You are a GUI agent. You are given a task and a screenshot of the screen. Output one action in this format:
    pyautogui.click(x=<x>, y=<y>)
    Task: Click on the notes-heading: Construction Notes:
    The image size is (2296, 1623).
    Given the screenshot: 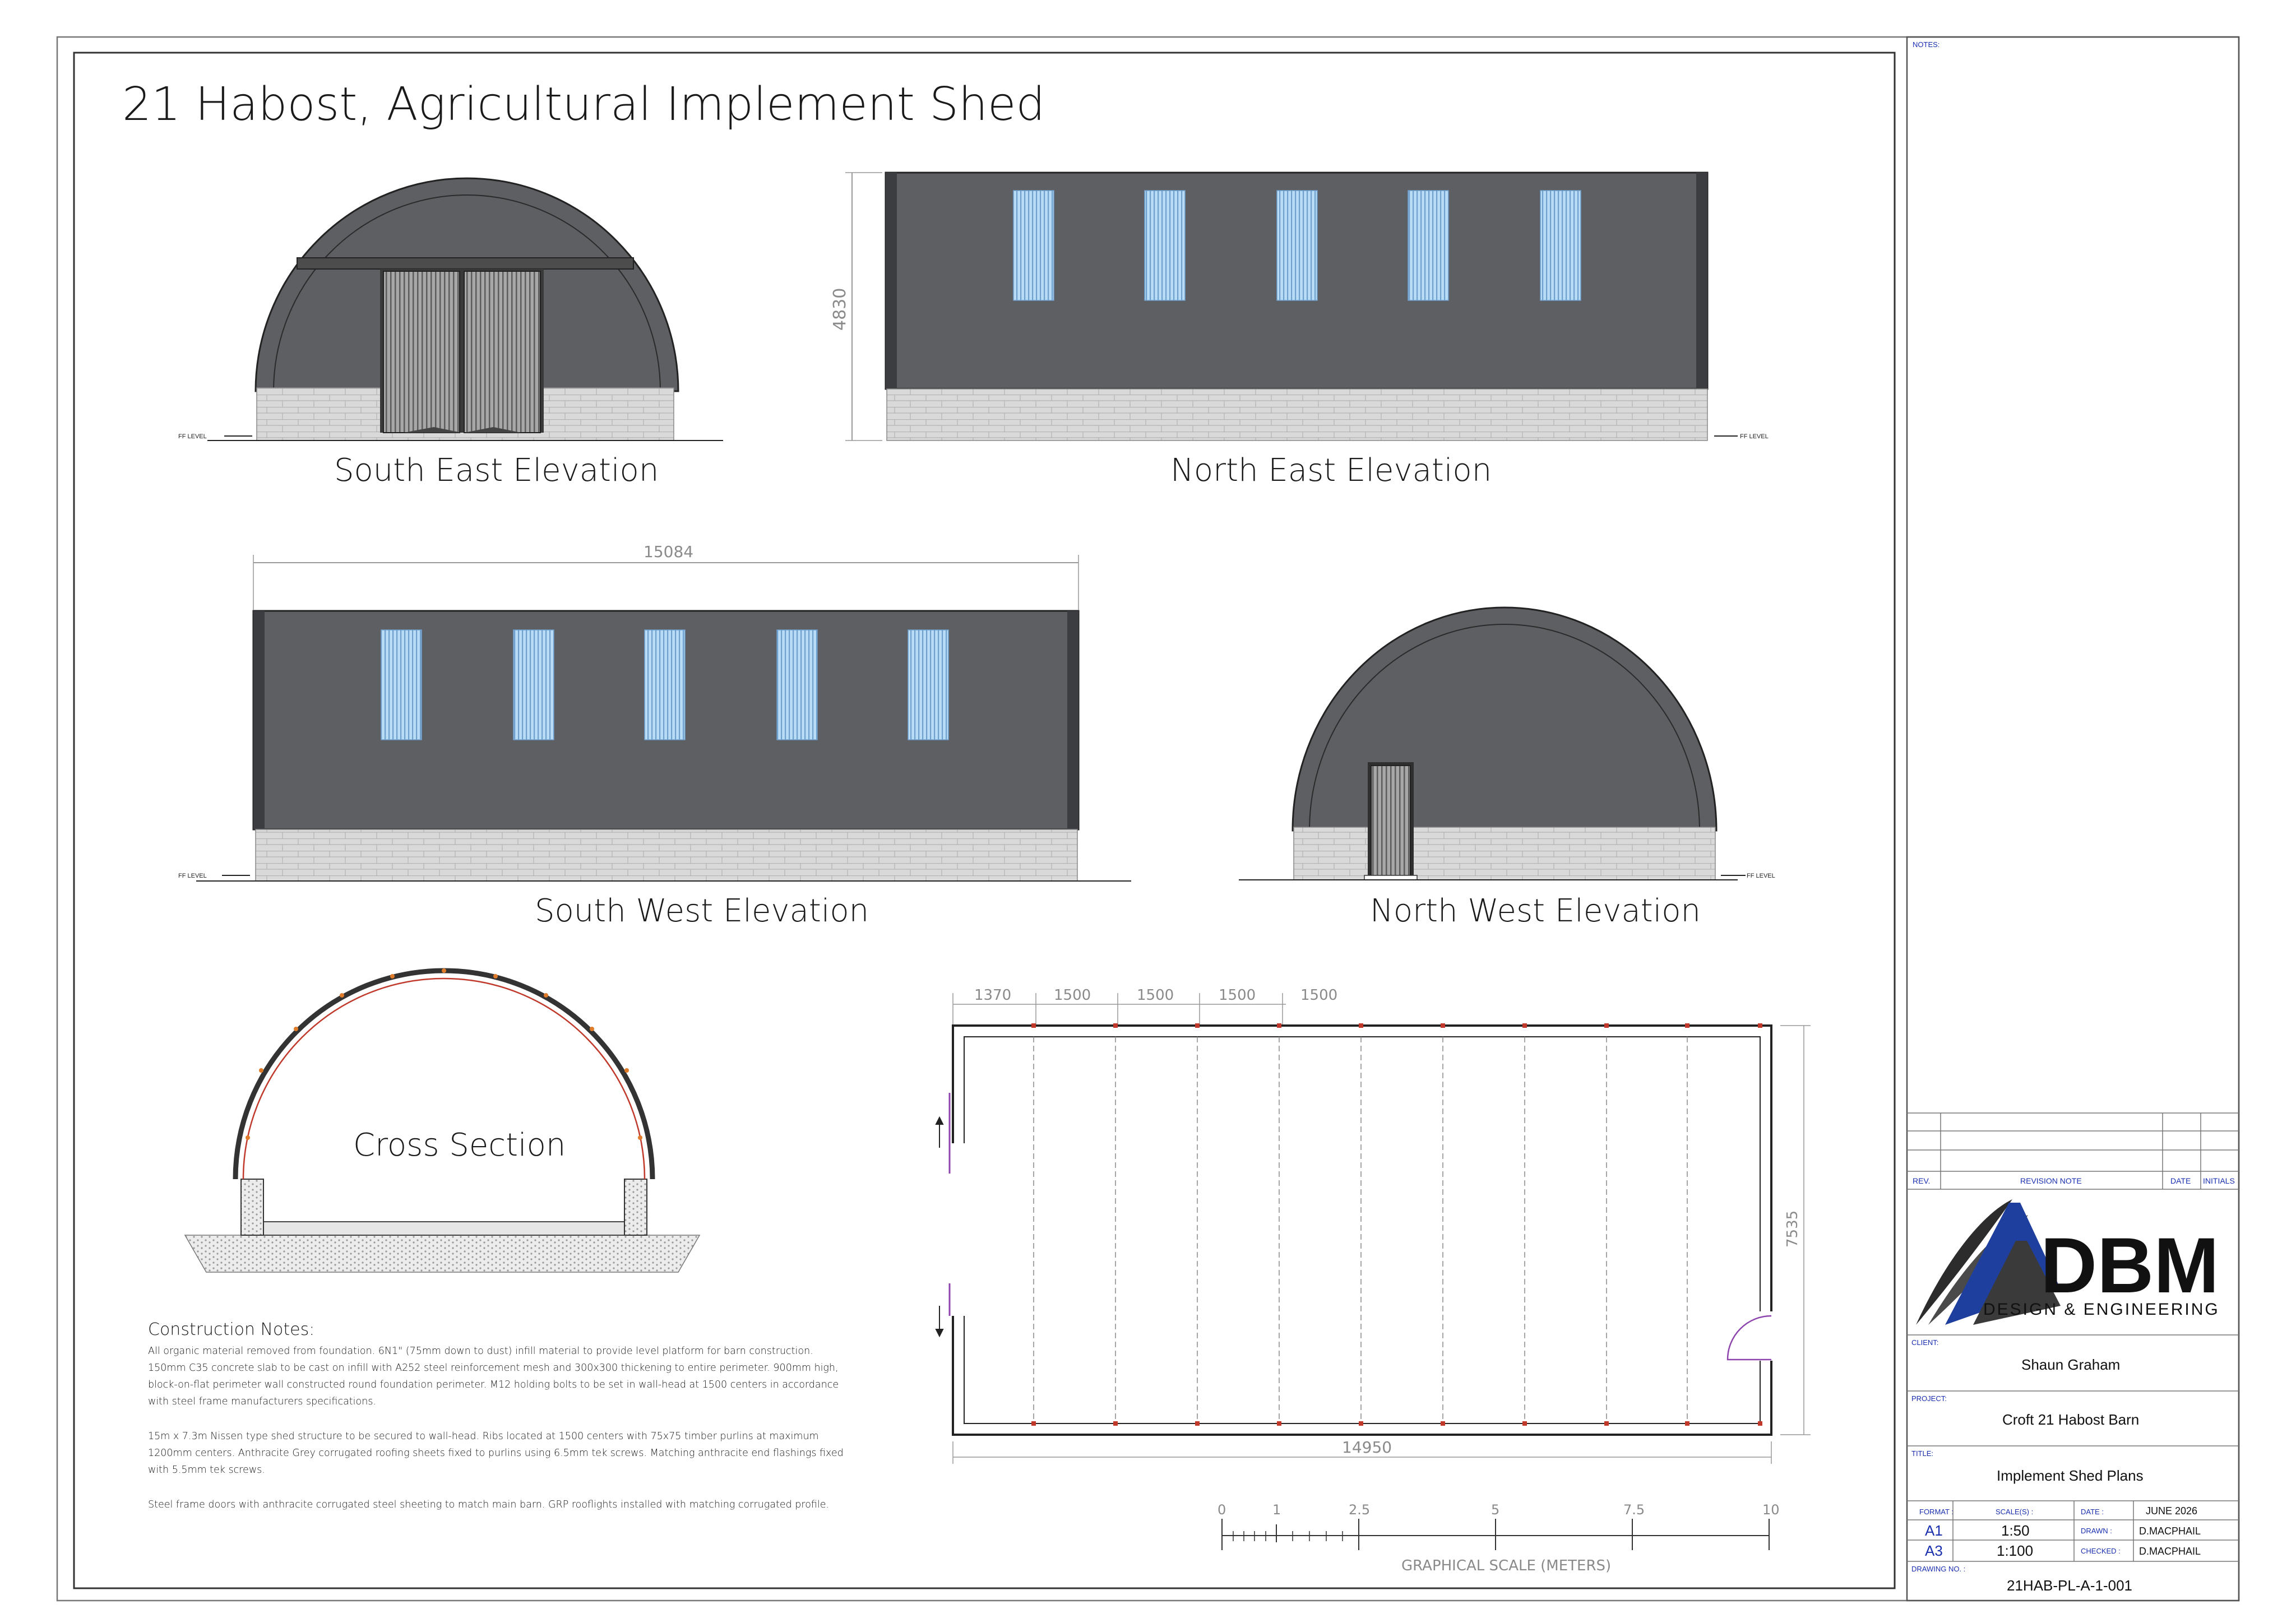 What is the action you would take?
    pyautogui.click(x=231, y=1330)
    